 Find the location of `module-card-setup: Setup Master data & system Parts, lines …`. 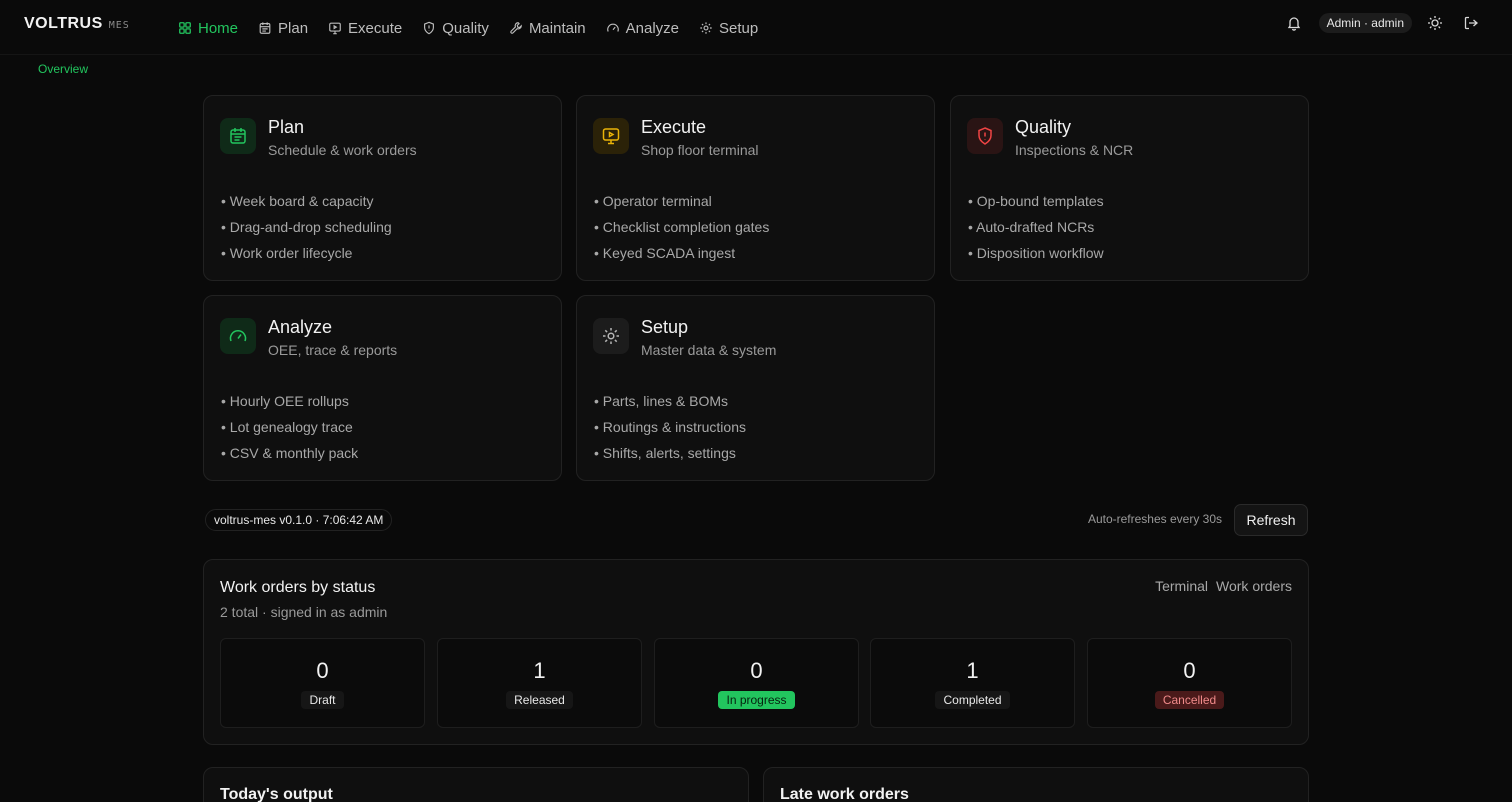

module-card-setup: Setup Master data & system Parts, lines … is located at coordinates (755, 388).